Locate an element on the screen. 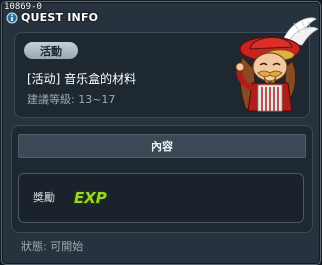  recommended-level: 建議等級: 13~17 is located at coordinates (71, 99).